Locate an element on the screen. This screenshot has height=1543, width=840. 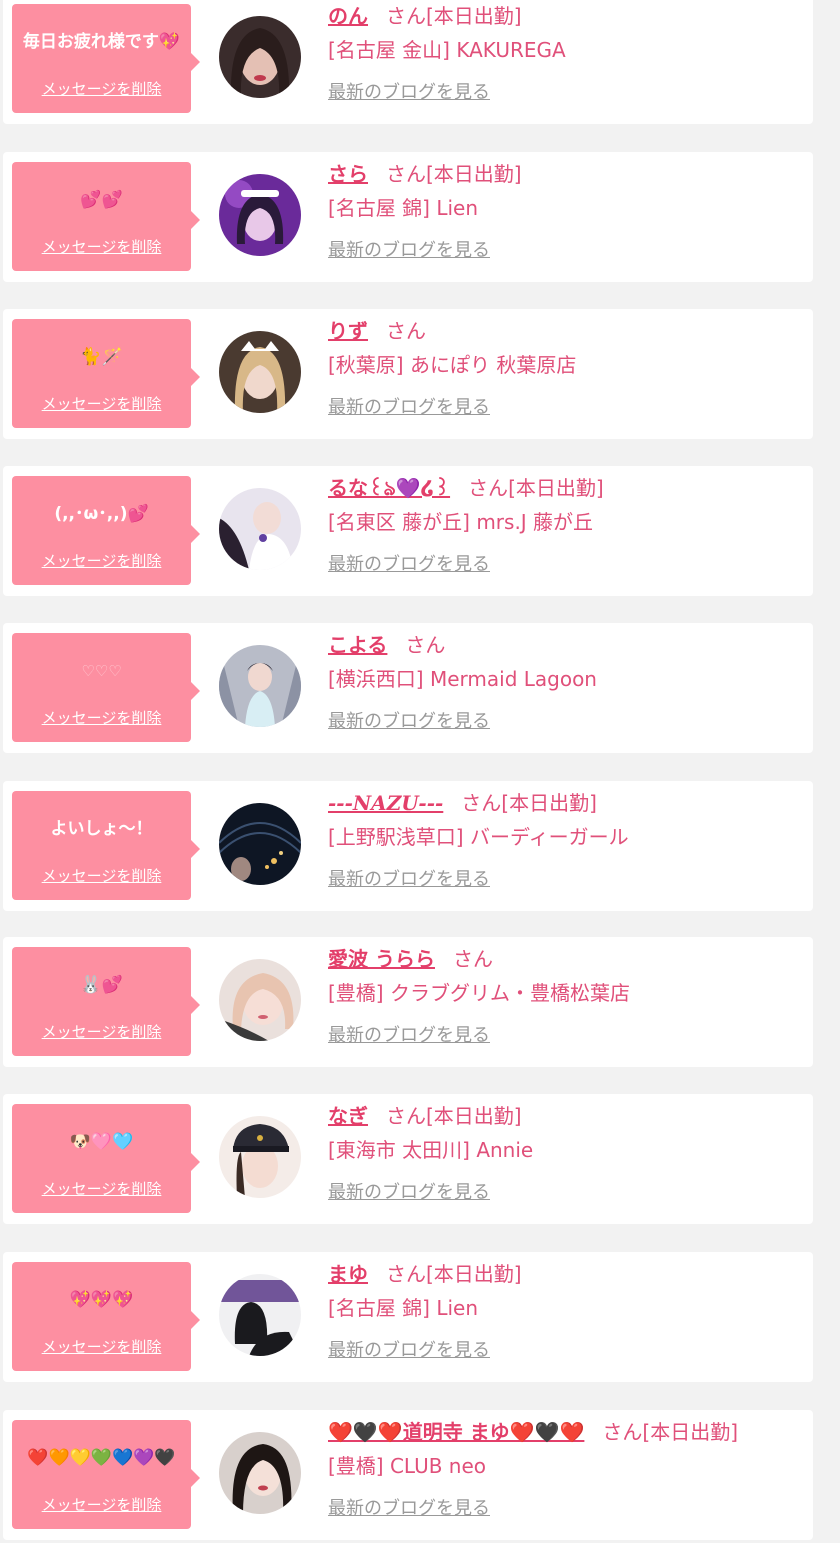
girl-info: なぎ さん[本日出勤] [東海市 太田川] Annie 最新のブログを見る is located at coordinates (565, 1152).